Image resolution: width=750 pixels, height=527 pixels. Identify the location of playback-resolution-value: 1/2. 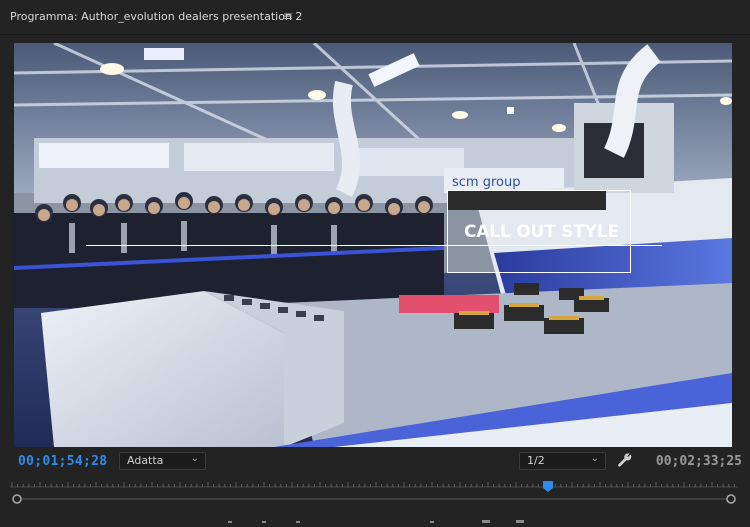
(536, 460).